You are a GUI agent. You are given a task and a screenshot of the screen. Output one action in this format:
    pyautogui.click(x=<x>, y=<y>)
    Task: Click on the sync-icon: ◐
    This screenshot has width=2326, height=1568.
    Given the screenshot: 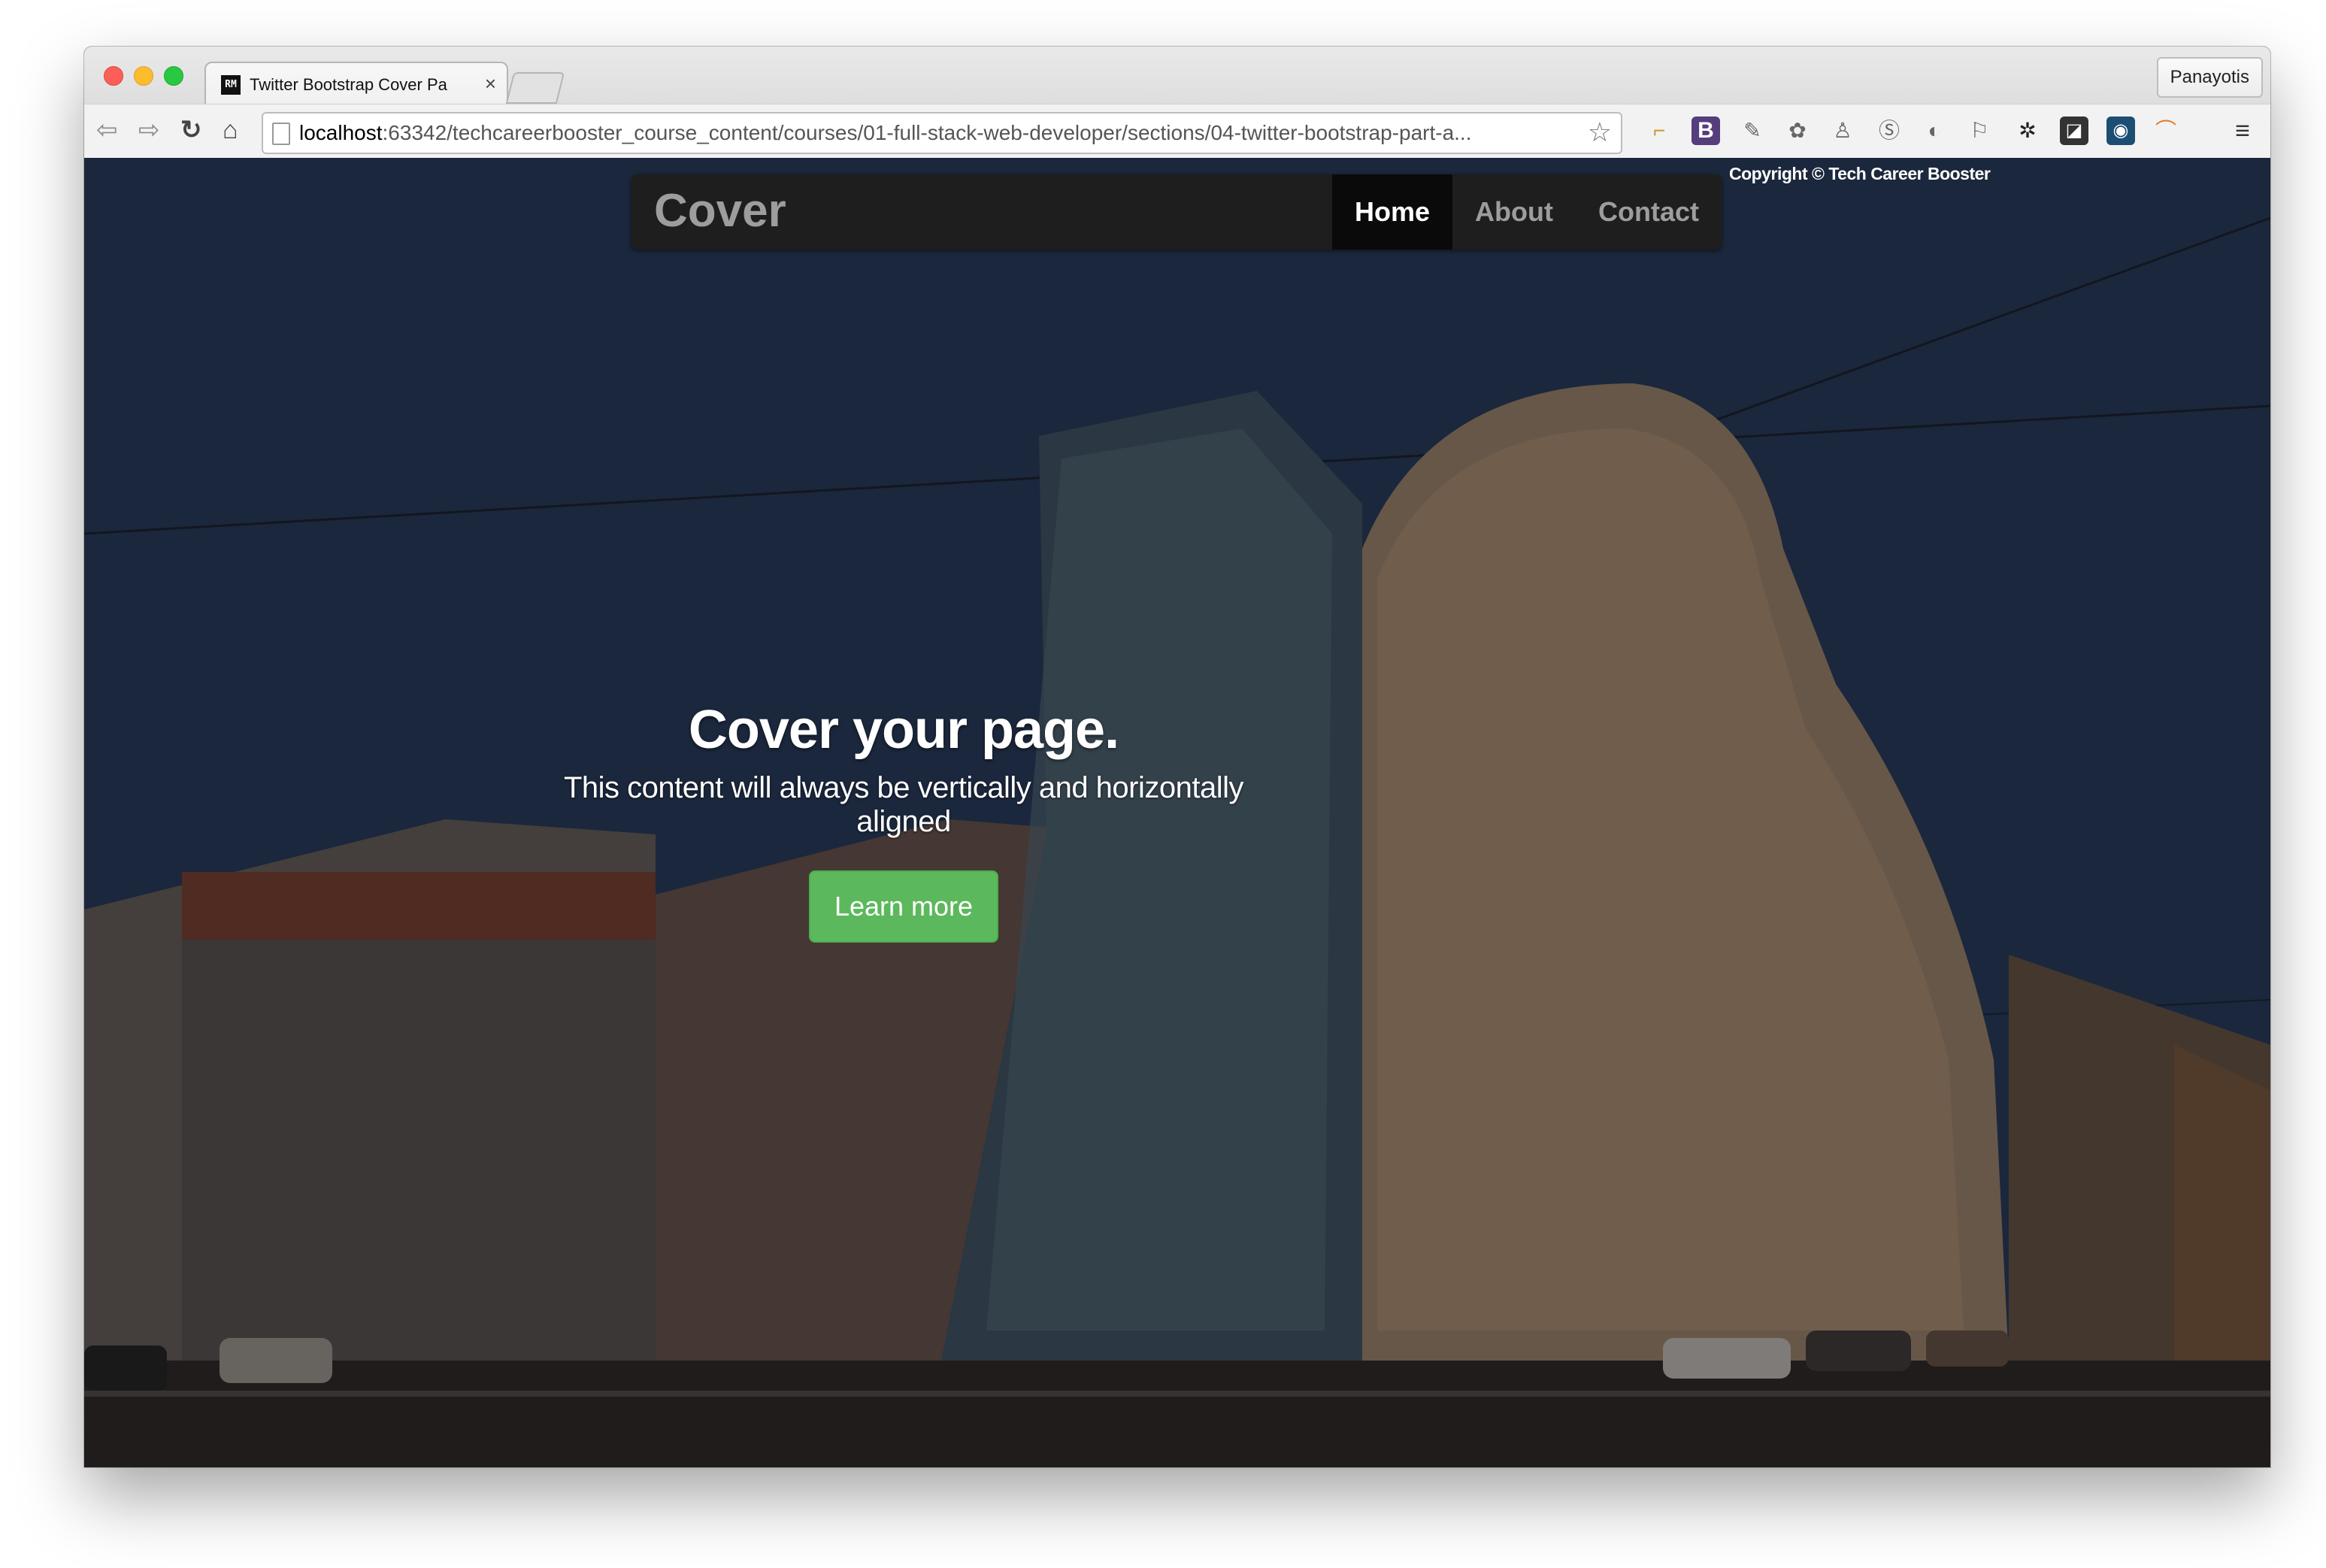 What is the action you would take?
    pyautogui.click(x=1934, y=131)
    